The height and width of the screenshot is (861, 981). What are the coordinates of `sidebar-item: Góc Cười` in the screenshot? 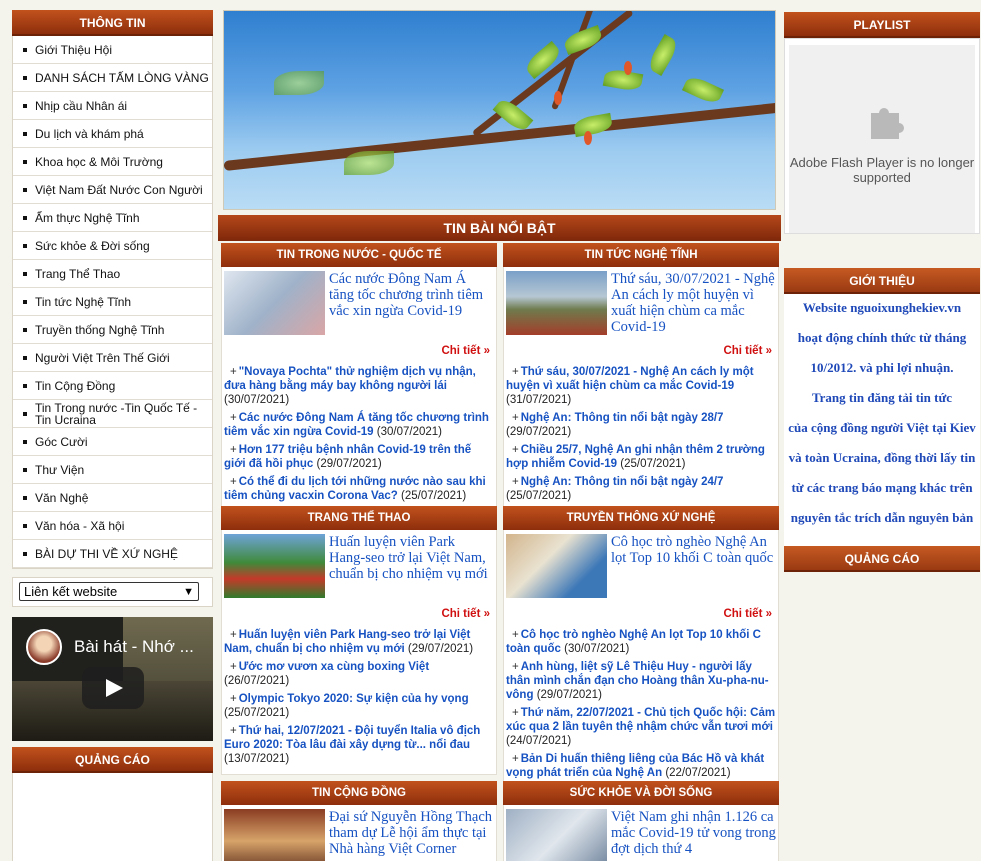 It's located at (112, 442).